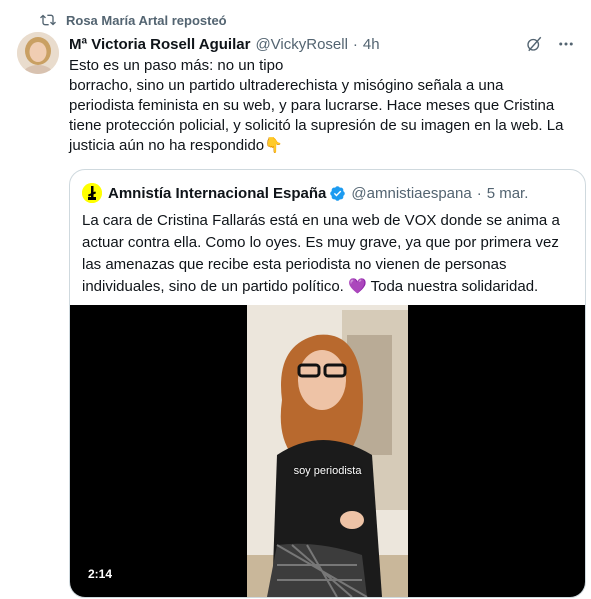 Image resolution: width=591 pixels, height=599 pixels. Describe the element at coordinates (566, 44) in the screenshot. I see `more-options-icon` at that location.